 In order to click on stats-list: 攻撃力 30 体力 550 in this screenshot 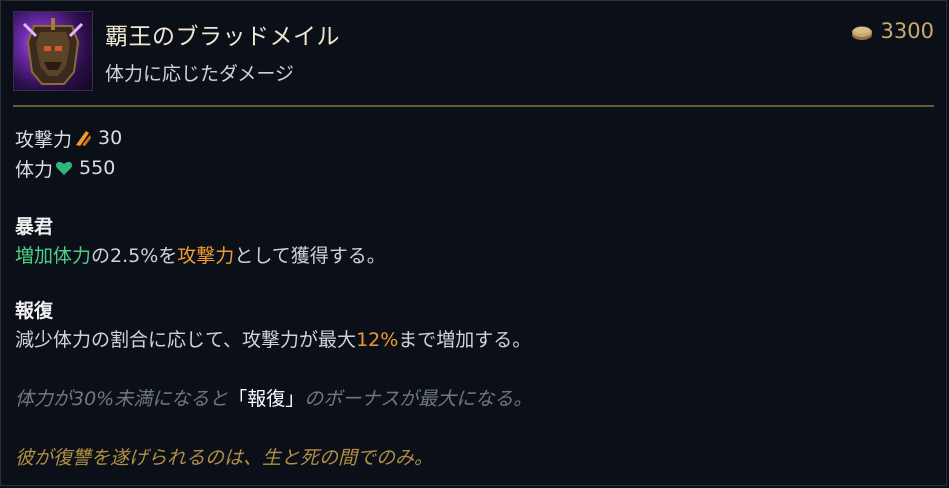, I will do `click(68, 153)`.